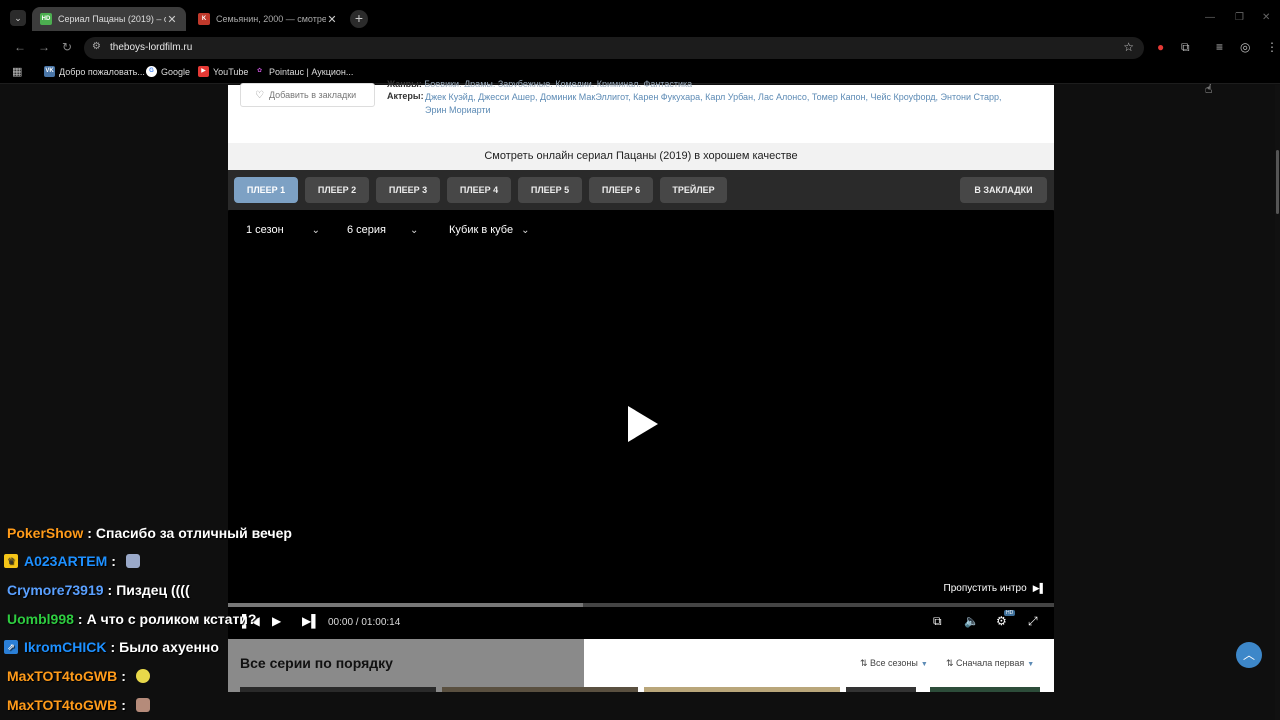 The image size is (1280, 720). I want to click on extensions-puzzle-icon: ⧉, so click(1185, 47).